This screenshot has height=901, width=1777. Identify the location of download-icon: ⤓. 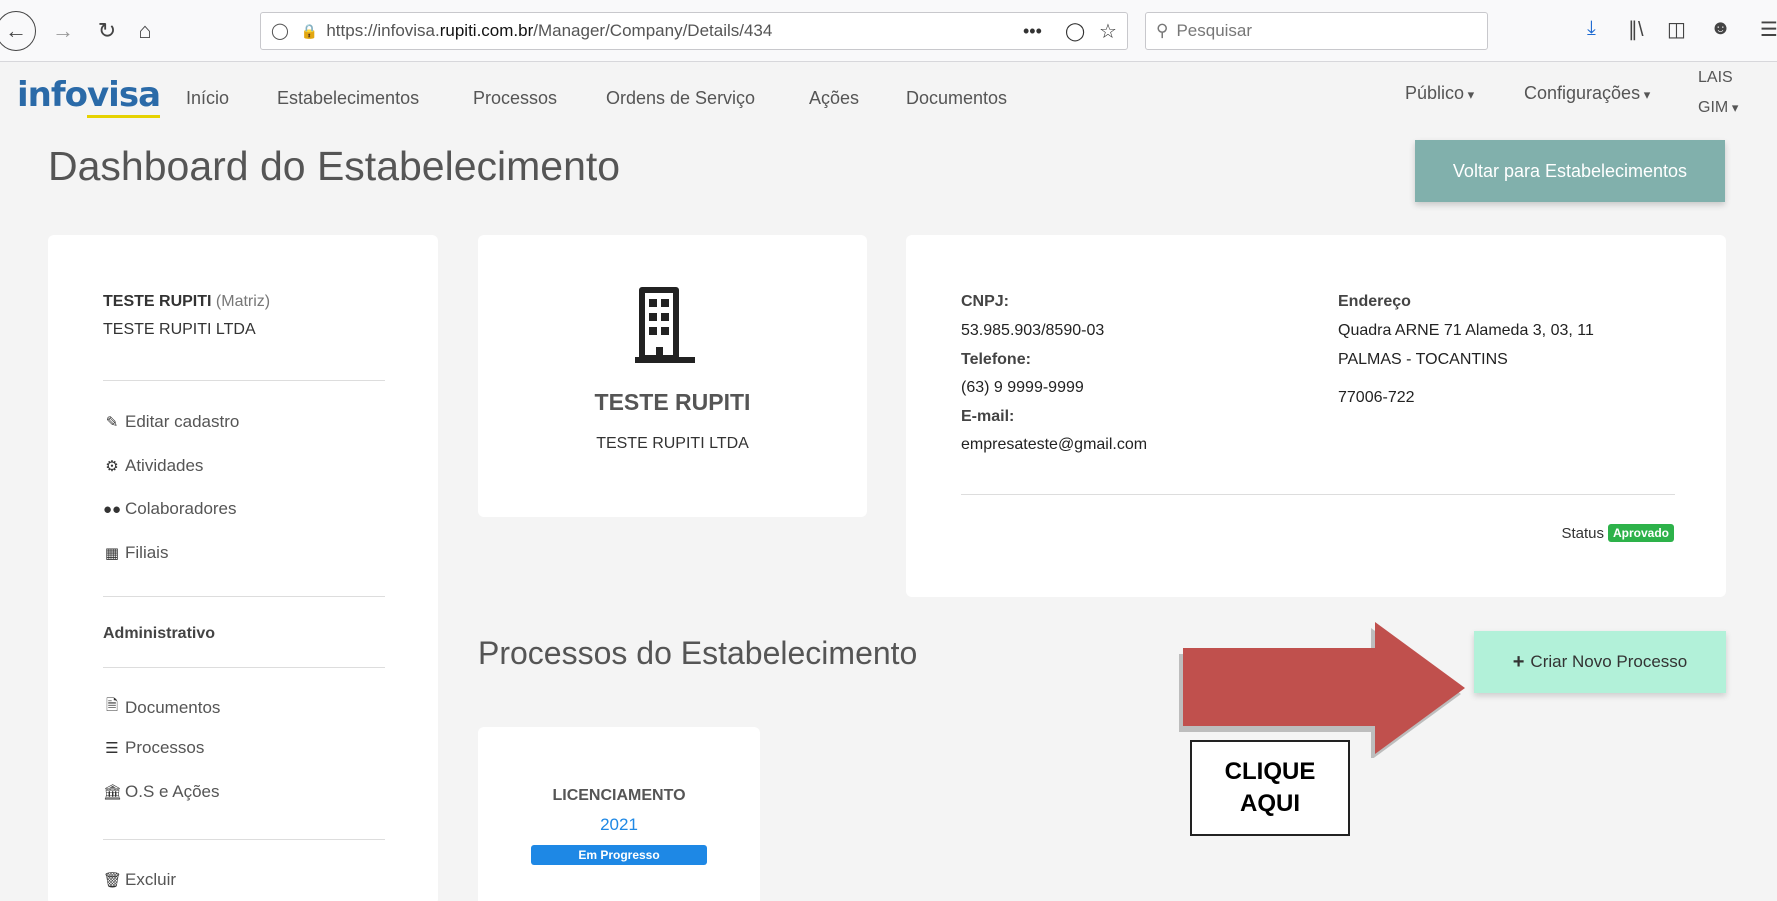
(1591, 28).